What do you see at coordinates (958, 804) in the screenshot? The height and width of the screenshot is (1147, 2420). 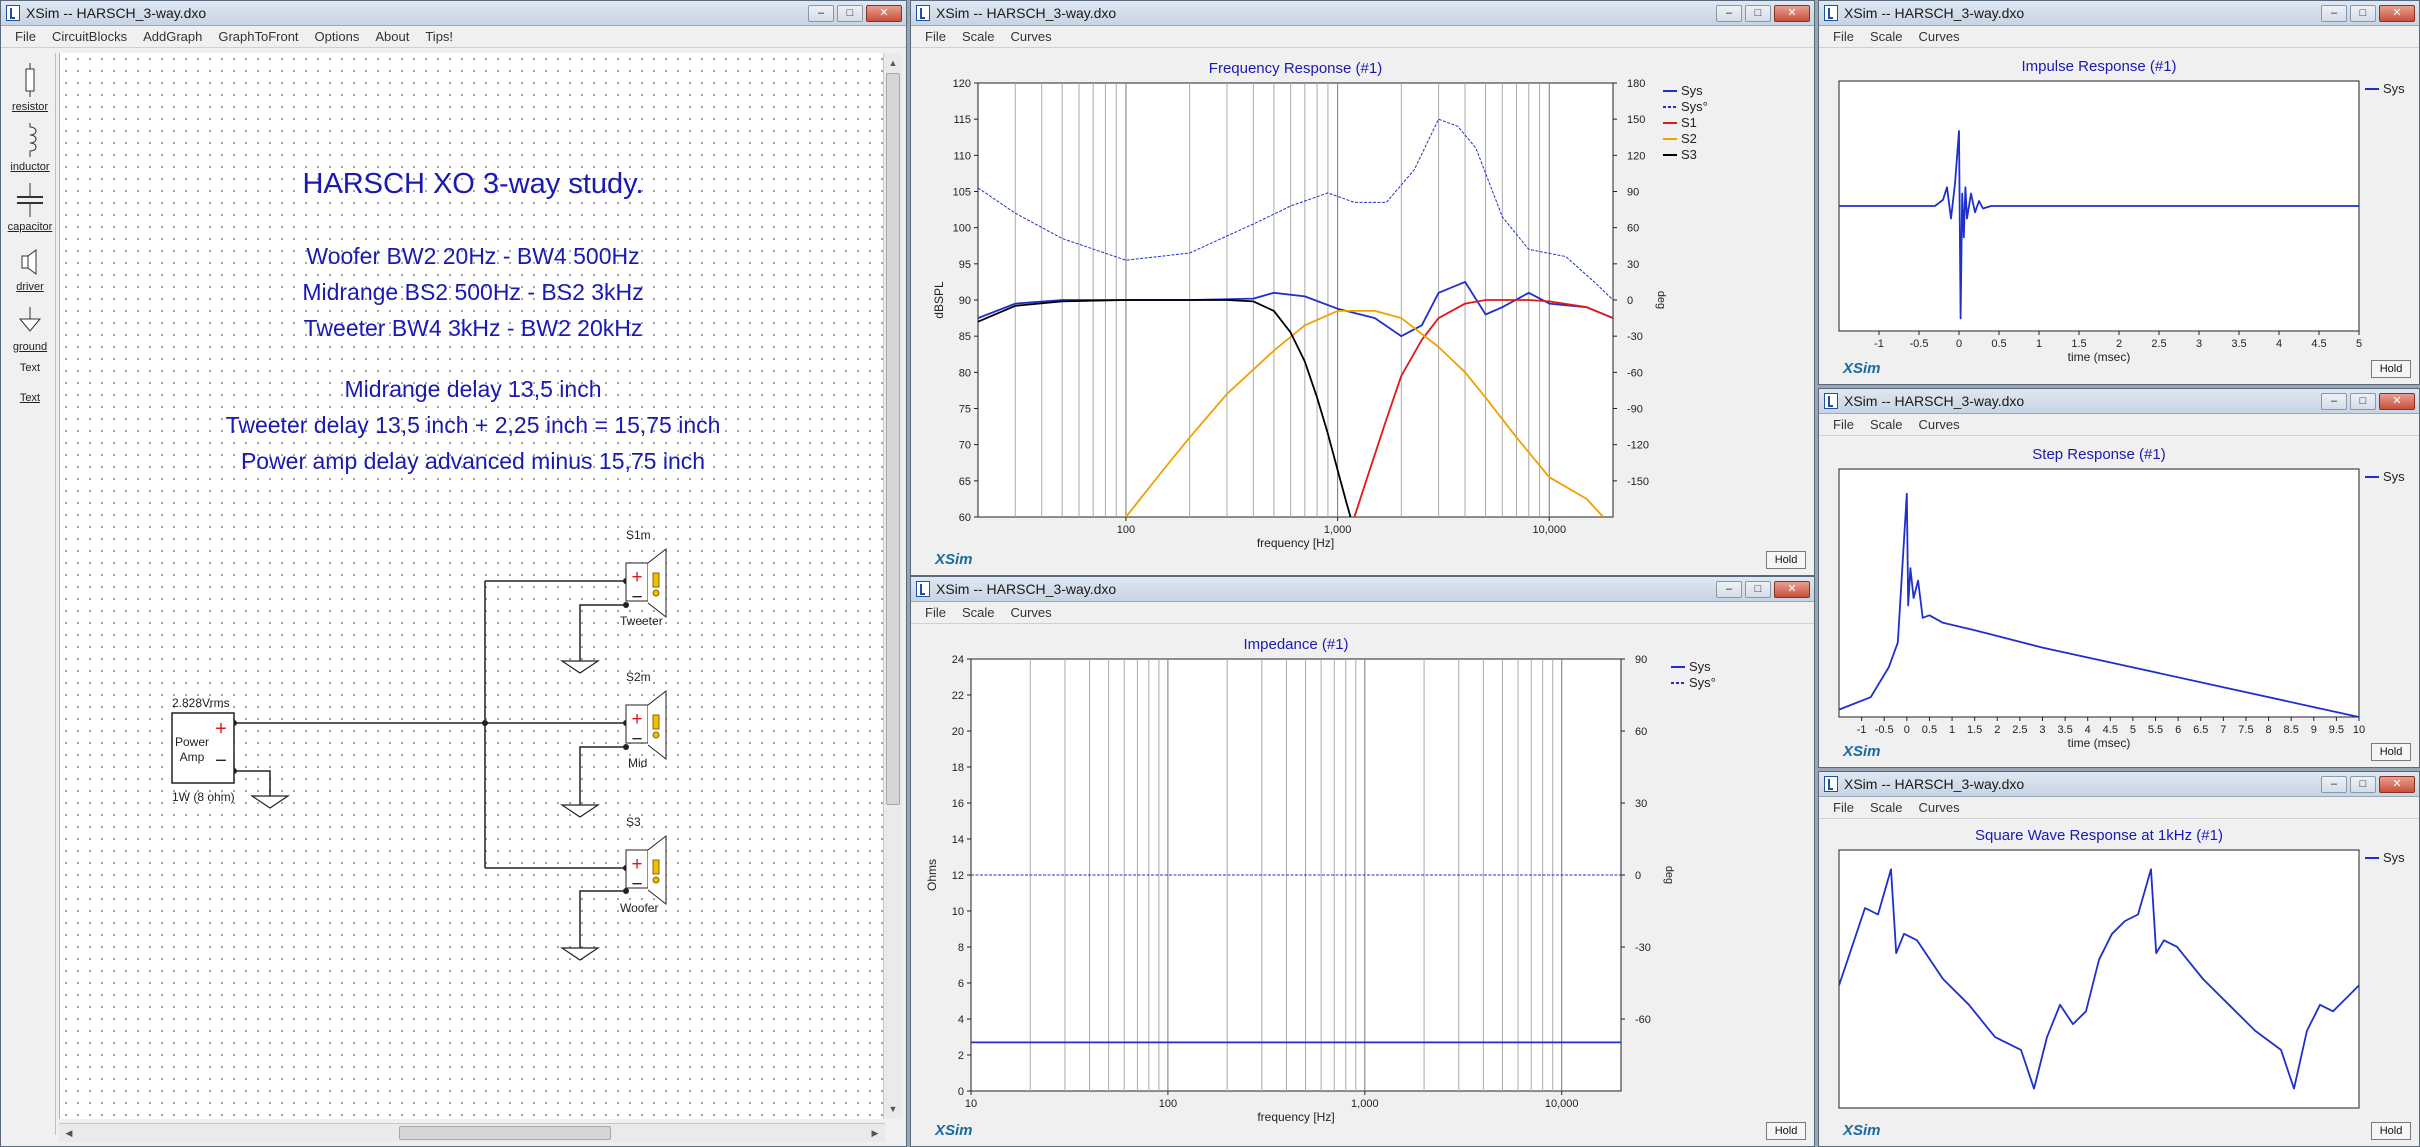 I see `y-tick-label: 16` at bounding box center [958, 804].